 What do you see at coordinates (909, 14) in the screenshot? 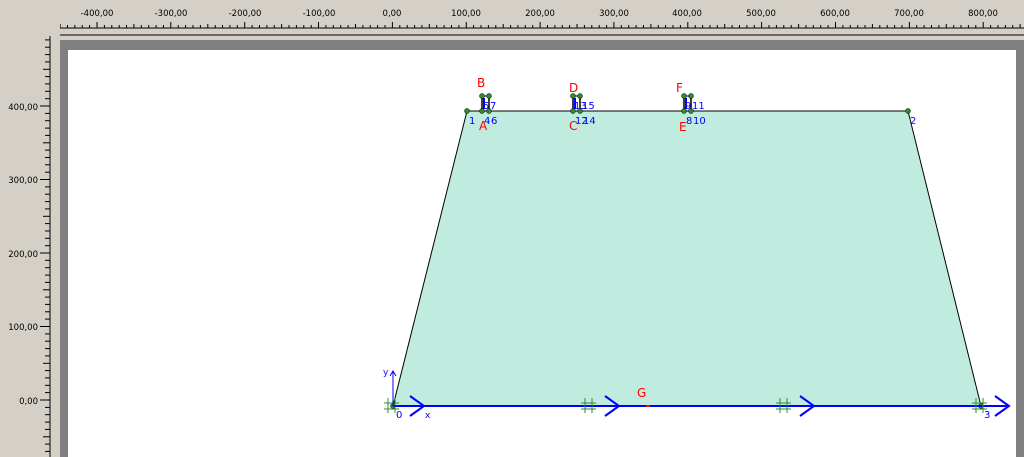
I see `x-tick-label: 700,00` at bounding box center [909, 14].